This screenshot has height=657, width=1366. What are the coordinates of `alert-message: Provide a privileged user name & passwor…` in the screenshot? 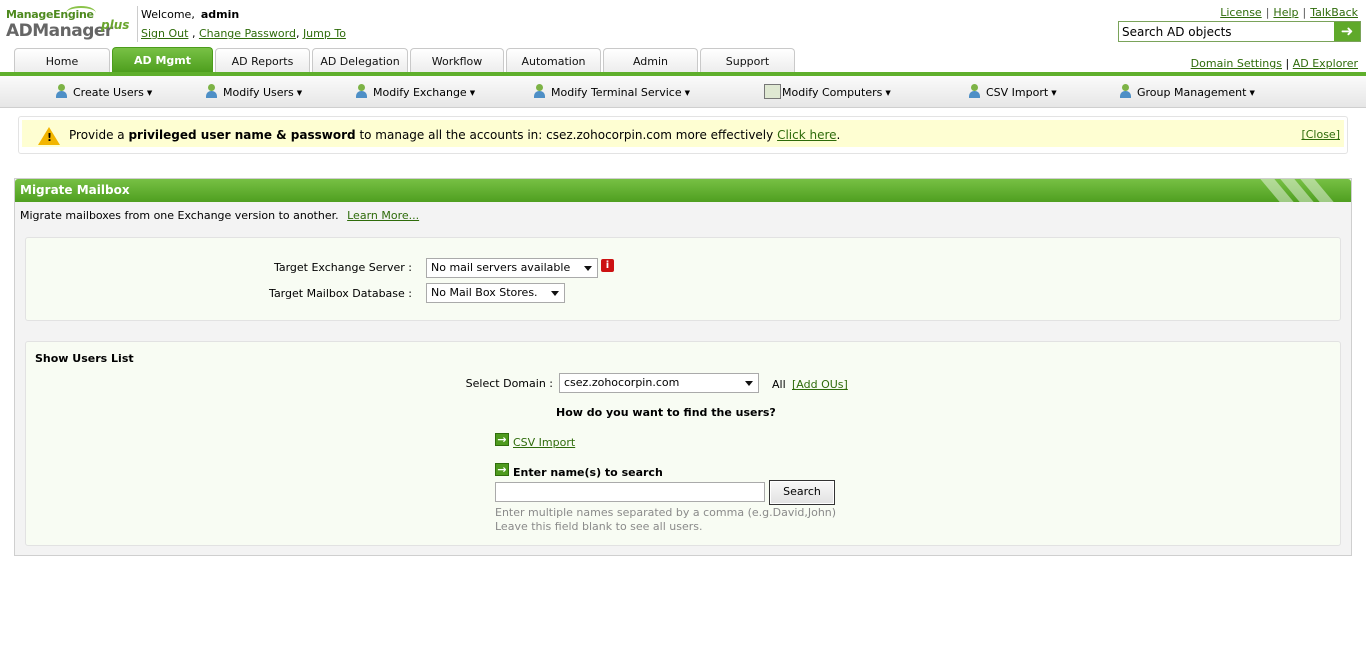 It's located at (454, 135).